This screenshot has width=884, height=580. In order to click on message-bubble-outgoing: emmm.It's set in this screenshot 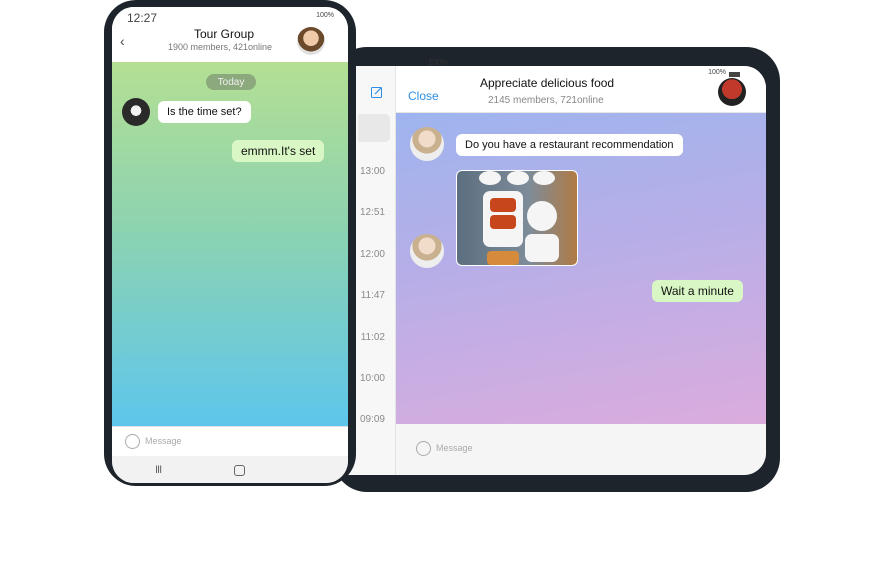, I will do `click(278, 151)`.